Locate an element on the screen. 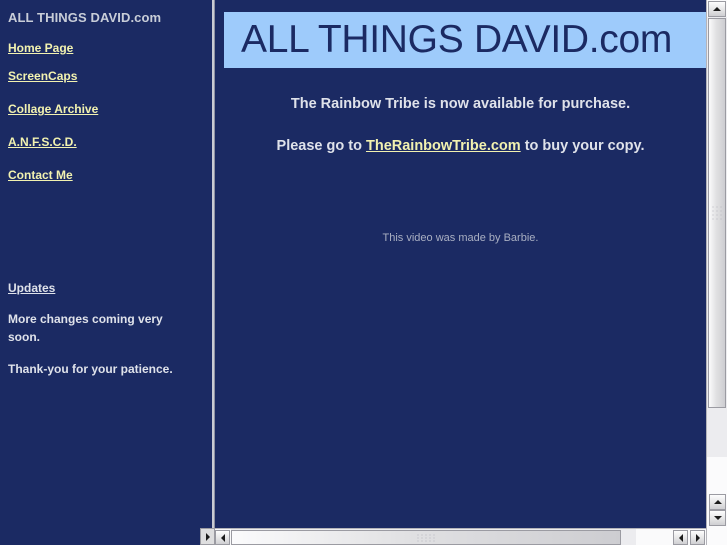 The image size is (727, 545). vertical-scroll-thumb is located at coordinates (717, 213).